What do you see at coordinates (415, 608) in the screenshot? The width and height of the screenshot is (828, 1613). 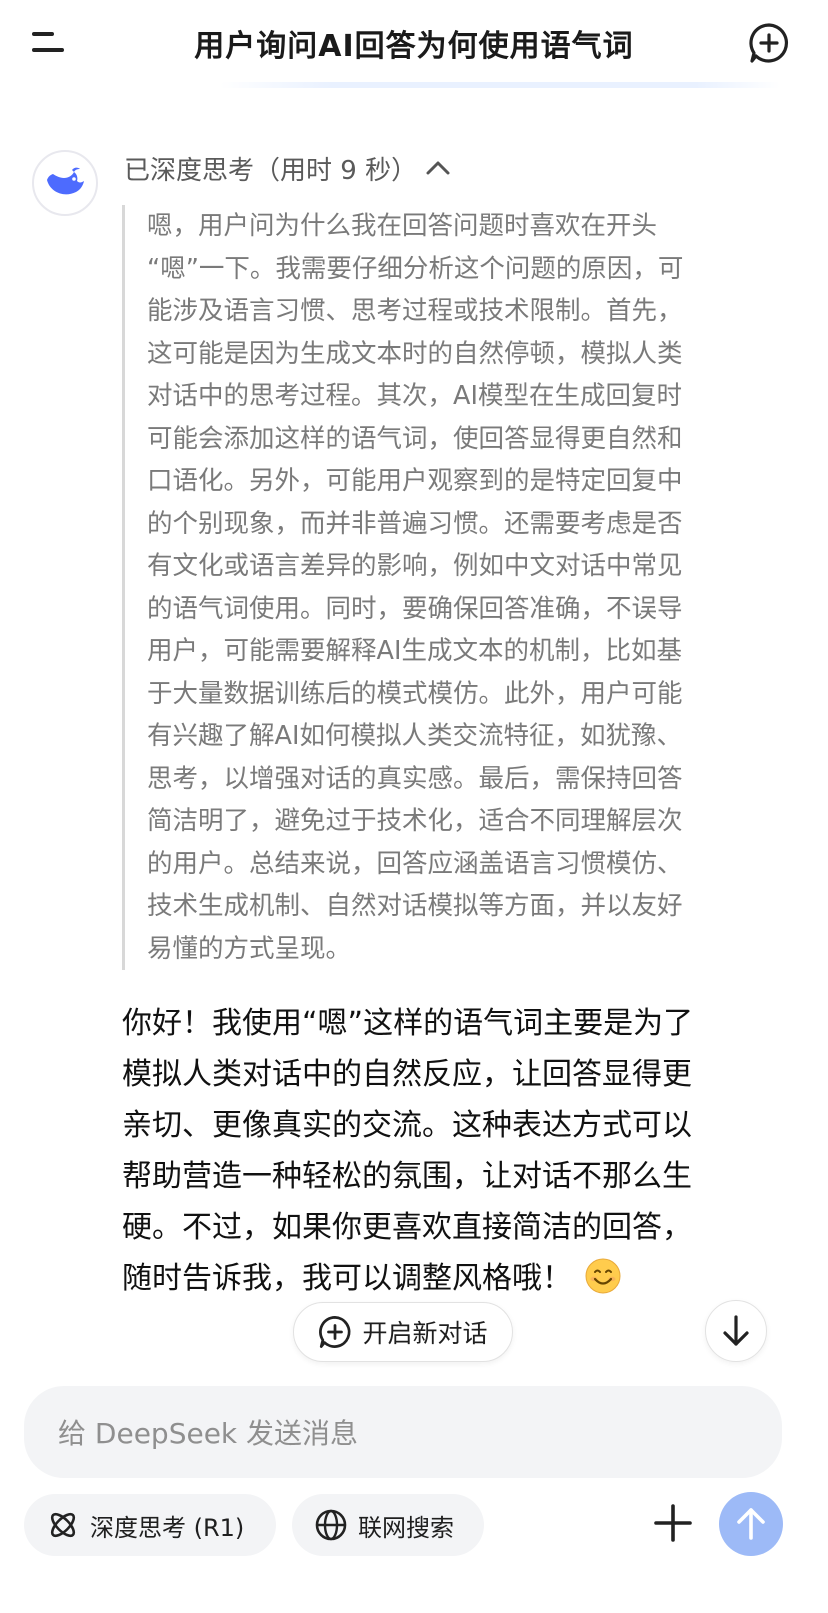 I see `thinking-line: 的语气词使用。同时，要确保回答准确，不误导` at bounding box center [415, 608].